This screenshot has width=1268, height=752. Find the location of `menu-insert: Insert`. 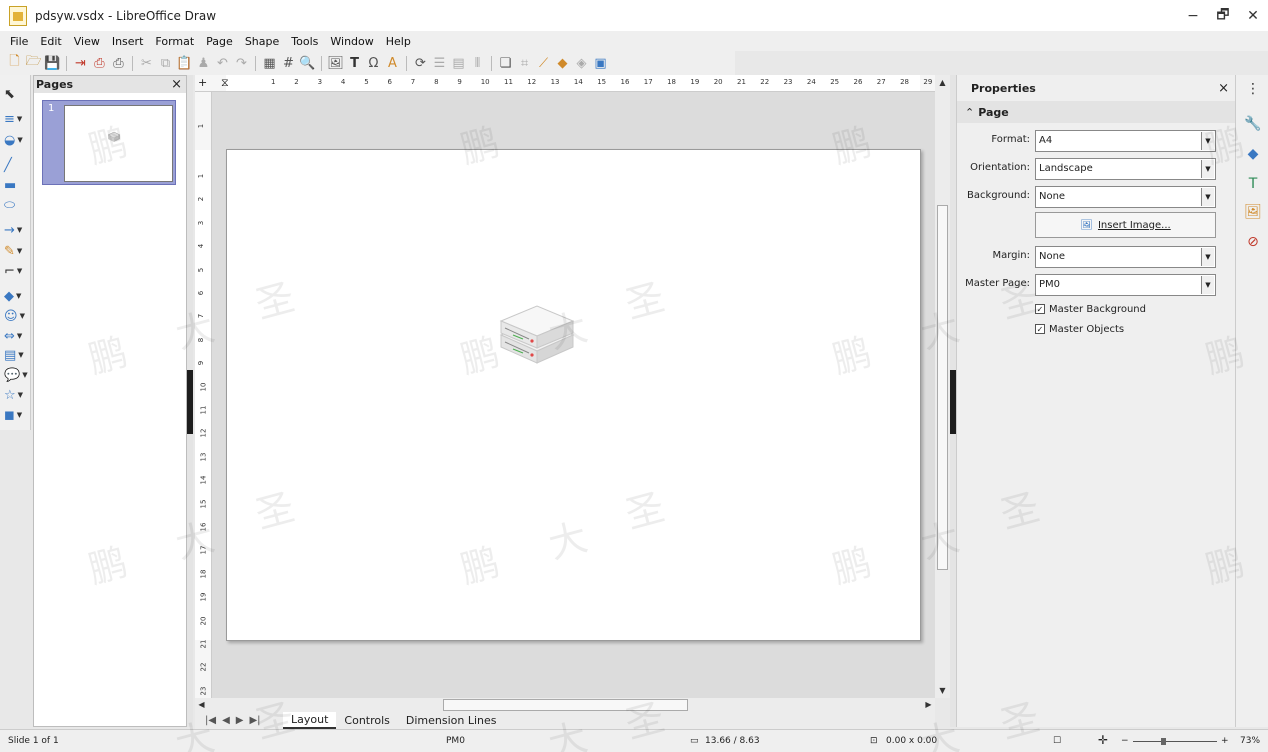

menu-insert: Insert is located at coordinates (128, 41).